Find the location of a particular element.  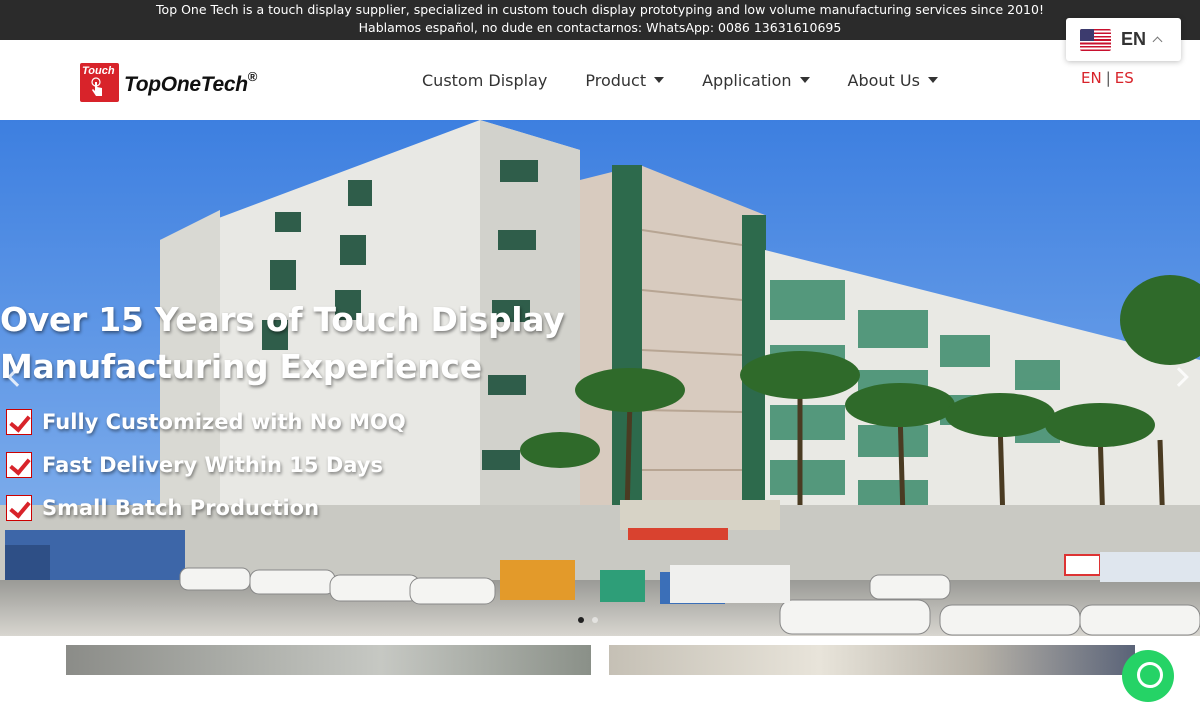

nav-item-application: Application is located at coordinates (756, 80).